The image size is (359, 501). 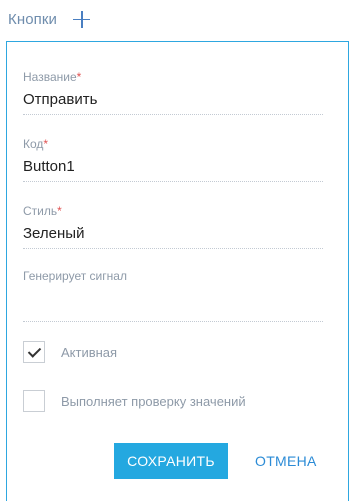 I want to click on section-header: Кнопки, so click(x=49, y=19).